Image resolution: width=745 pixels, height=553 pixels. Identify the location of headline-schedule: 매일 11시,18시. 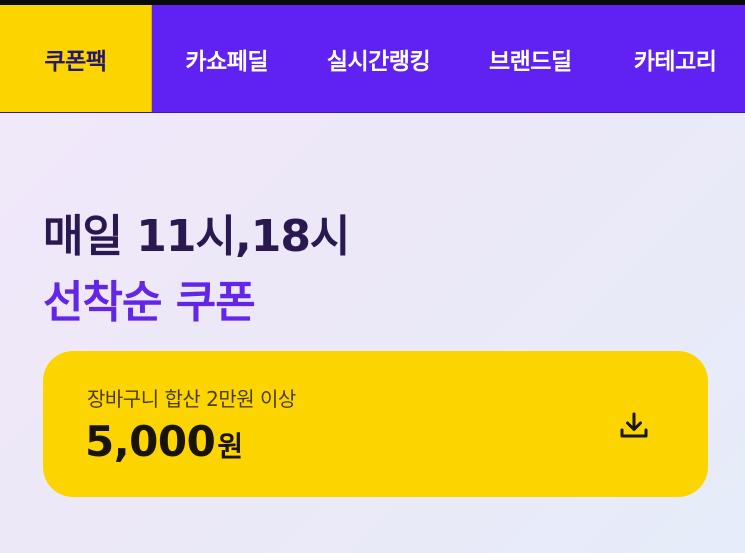
(196, 236).